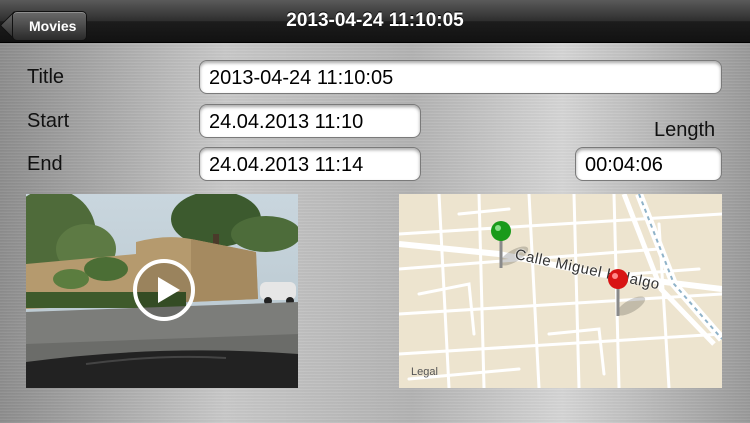 This screenshot has width=750, height=423. I want to click on start-label: Start, so click(48, 121).